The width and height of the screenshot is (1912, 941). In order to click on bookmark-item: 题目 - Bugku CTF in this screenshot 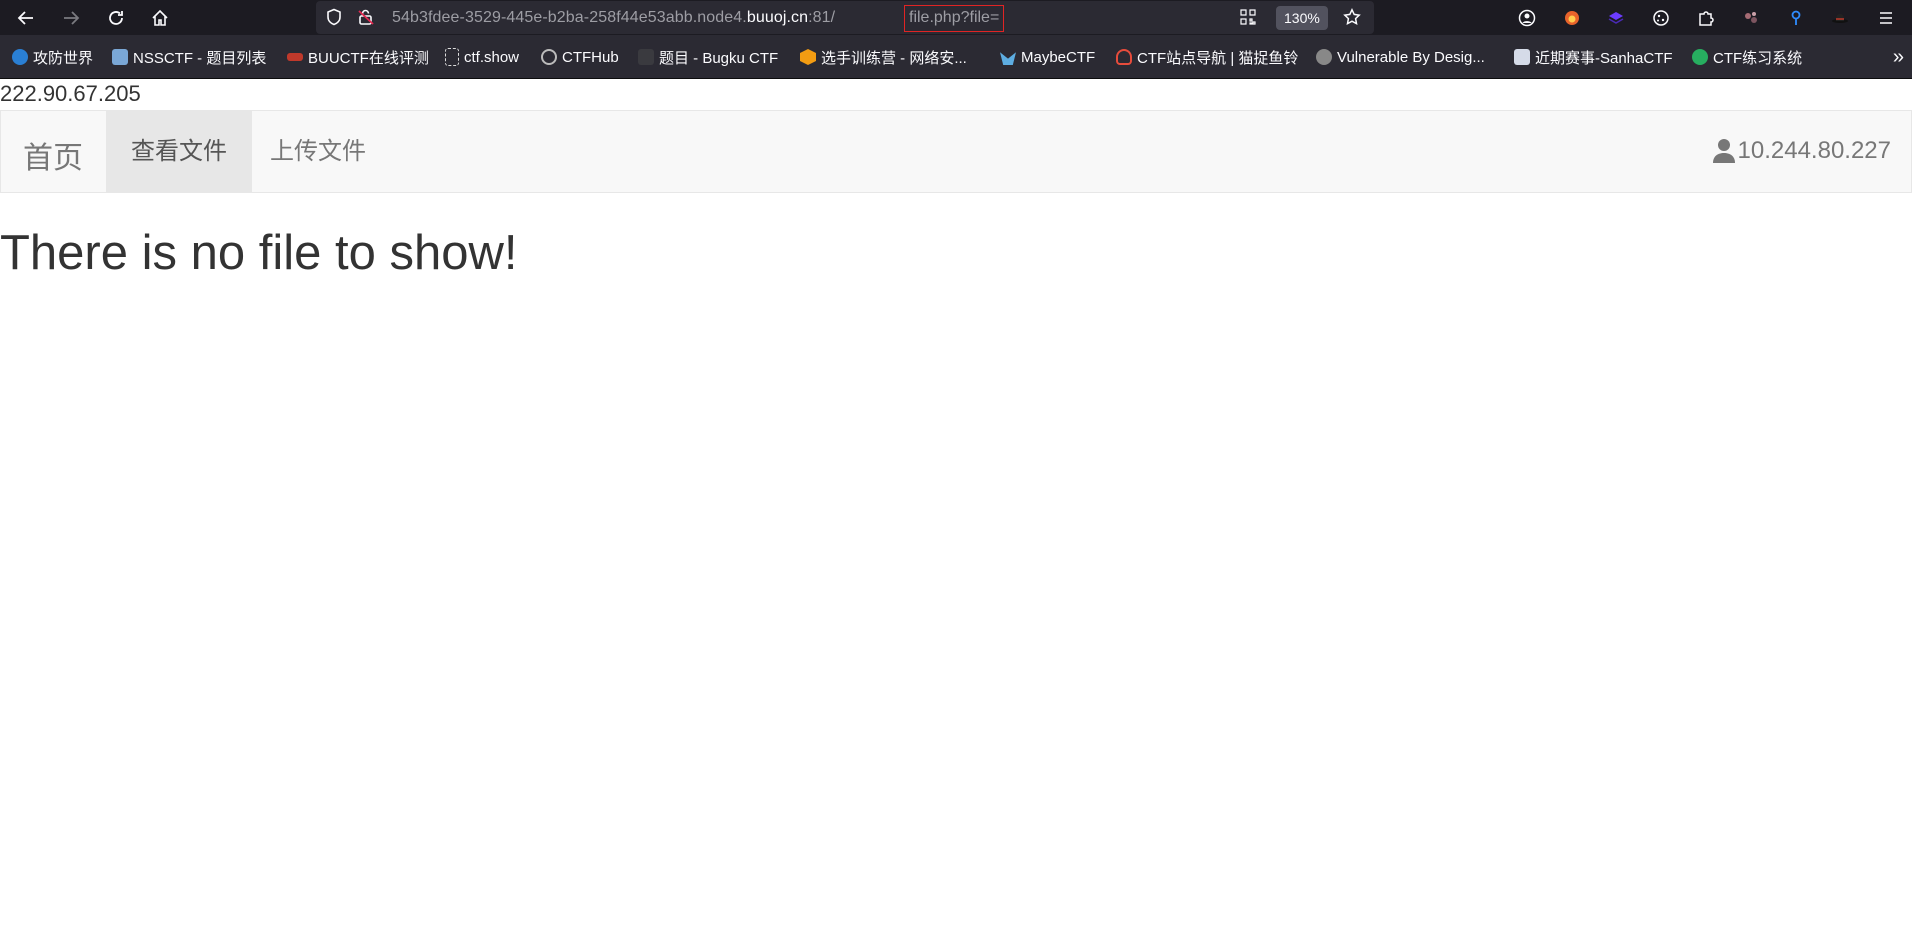, I will do `click(708, 57)`.